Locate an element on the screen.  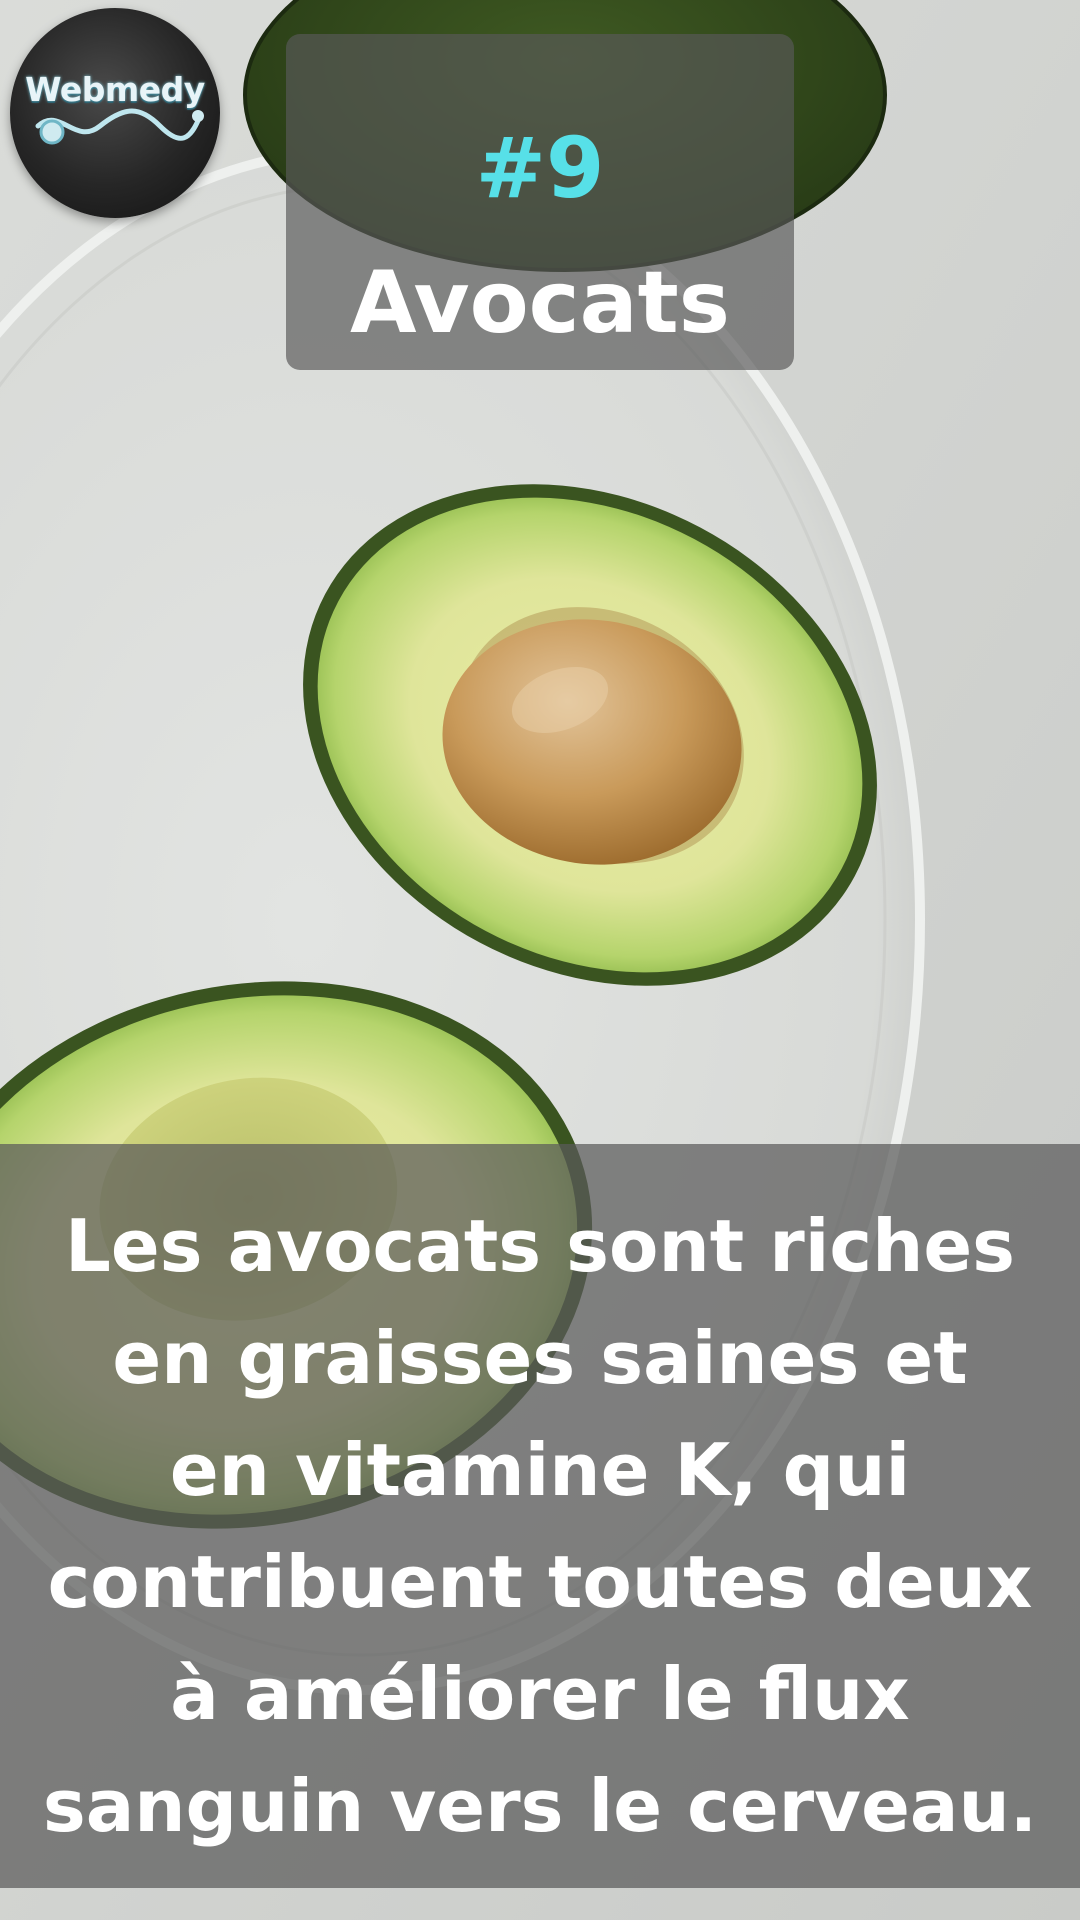
title-panel: #9 Avocats is located at coordinates (540, 202).